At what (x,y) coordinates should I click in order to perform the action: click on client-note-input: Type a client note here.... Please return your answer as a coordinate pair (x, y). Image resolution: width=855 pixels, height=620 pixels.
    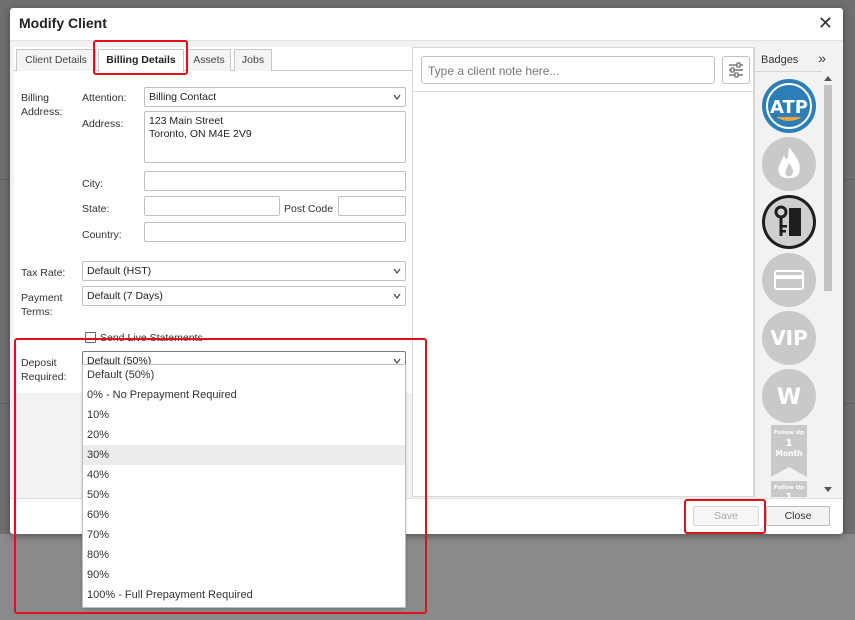
    Looking at the image, I should click on (568, 70).